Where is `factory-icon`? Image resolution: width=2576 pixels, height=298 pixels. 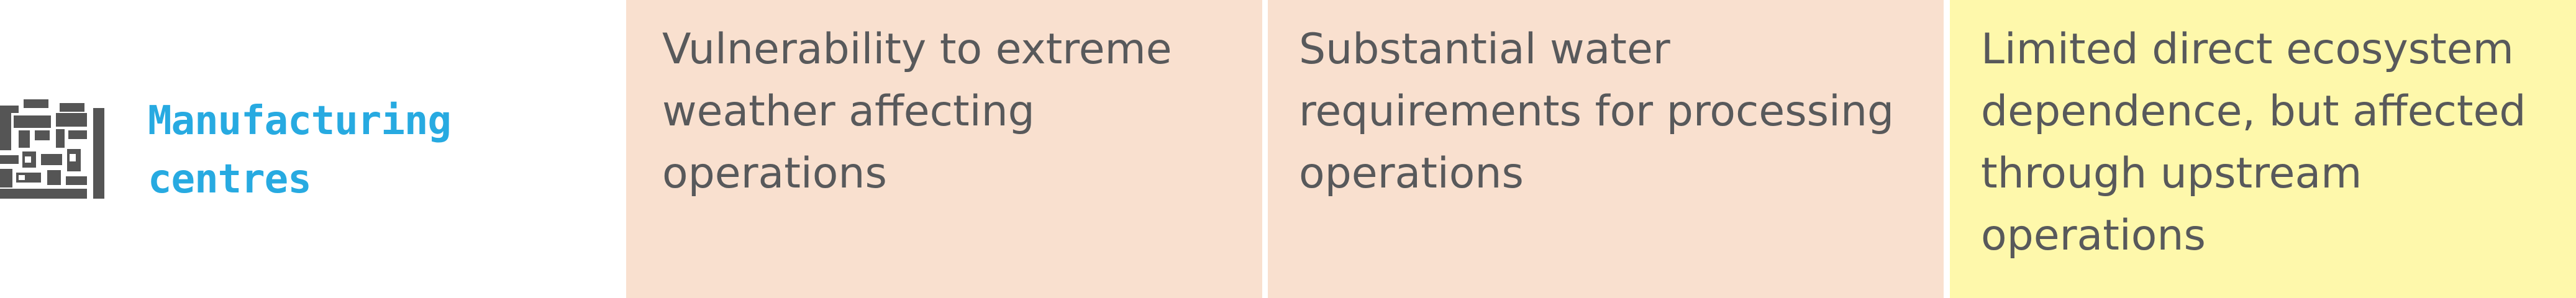 factory-icon is located at coordinates (52, 149).